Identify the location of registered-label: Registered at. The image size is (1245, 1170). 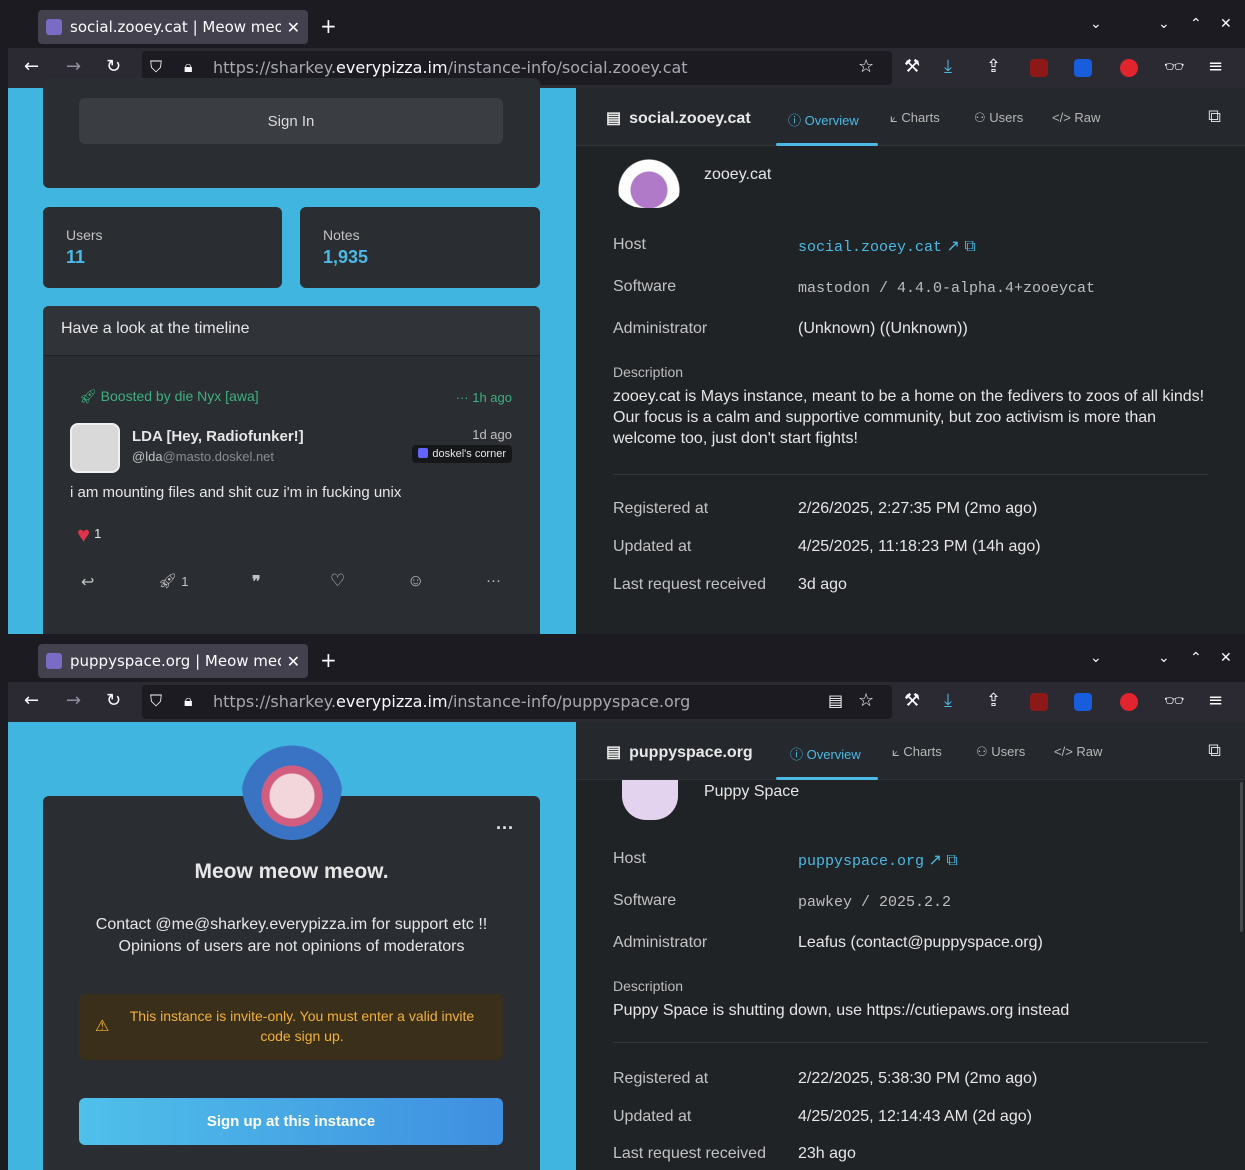
(661, 1078).